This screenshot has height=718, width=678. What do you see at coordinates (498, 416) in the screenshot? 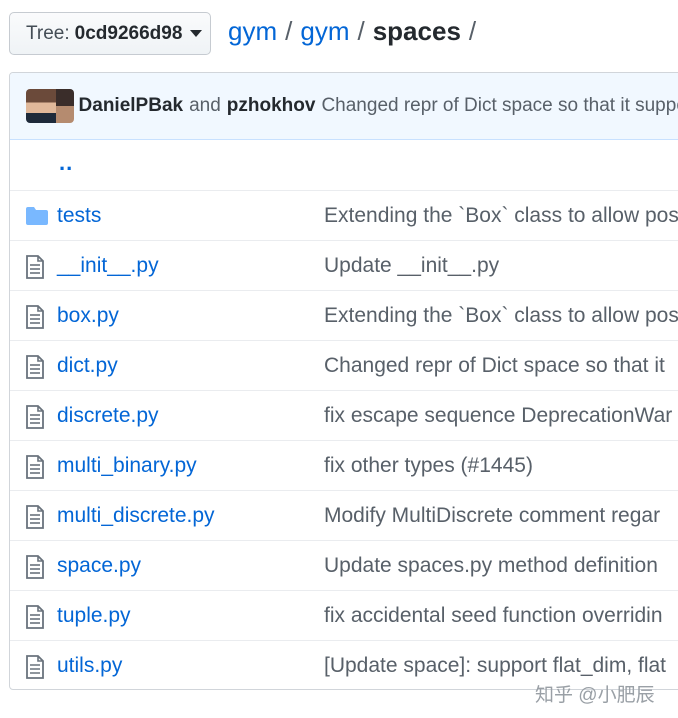
I see `commit-message-link: fix escape sequence DeprecationWar` at bounding box center [498, 416].